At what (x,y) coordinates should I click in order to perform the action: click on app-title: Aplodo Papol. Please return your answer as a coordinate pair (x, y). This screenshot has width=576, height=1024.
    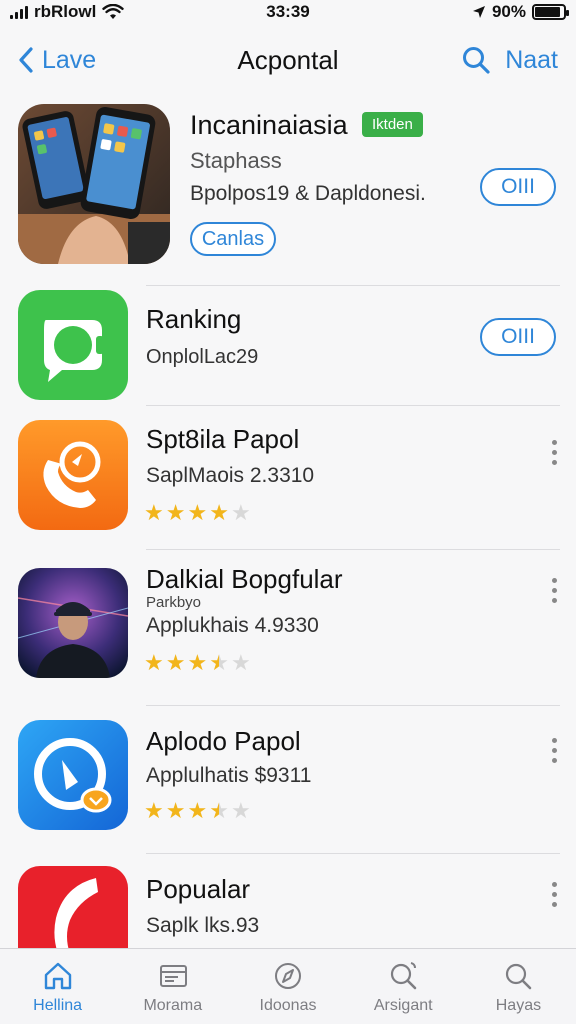
    Looking at the image, I should click on (223, 741).